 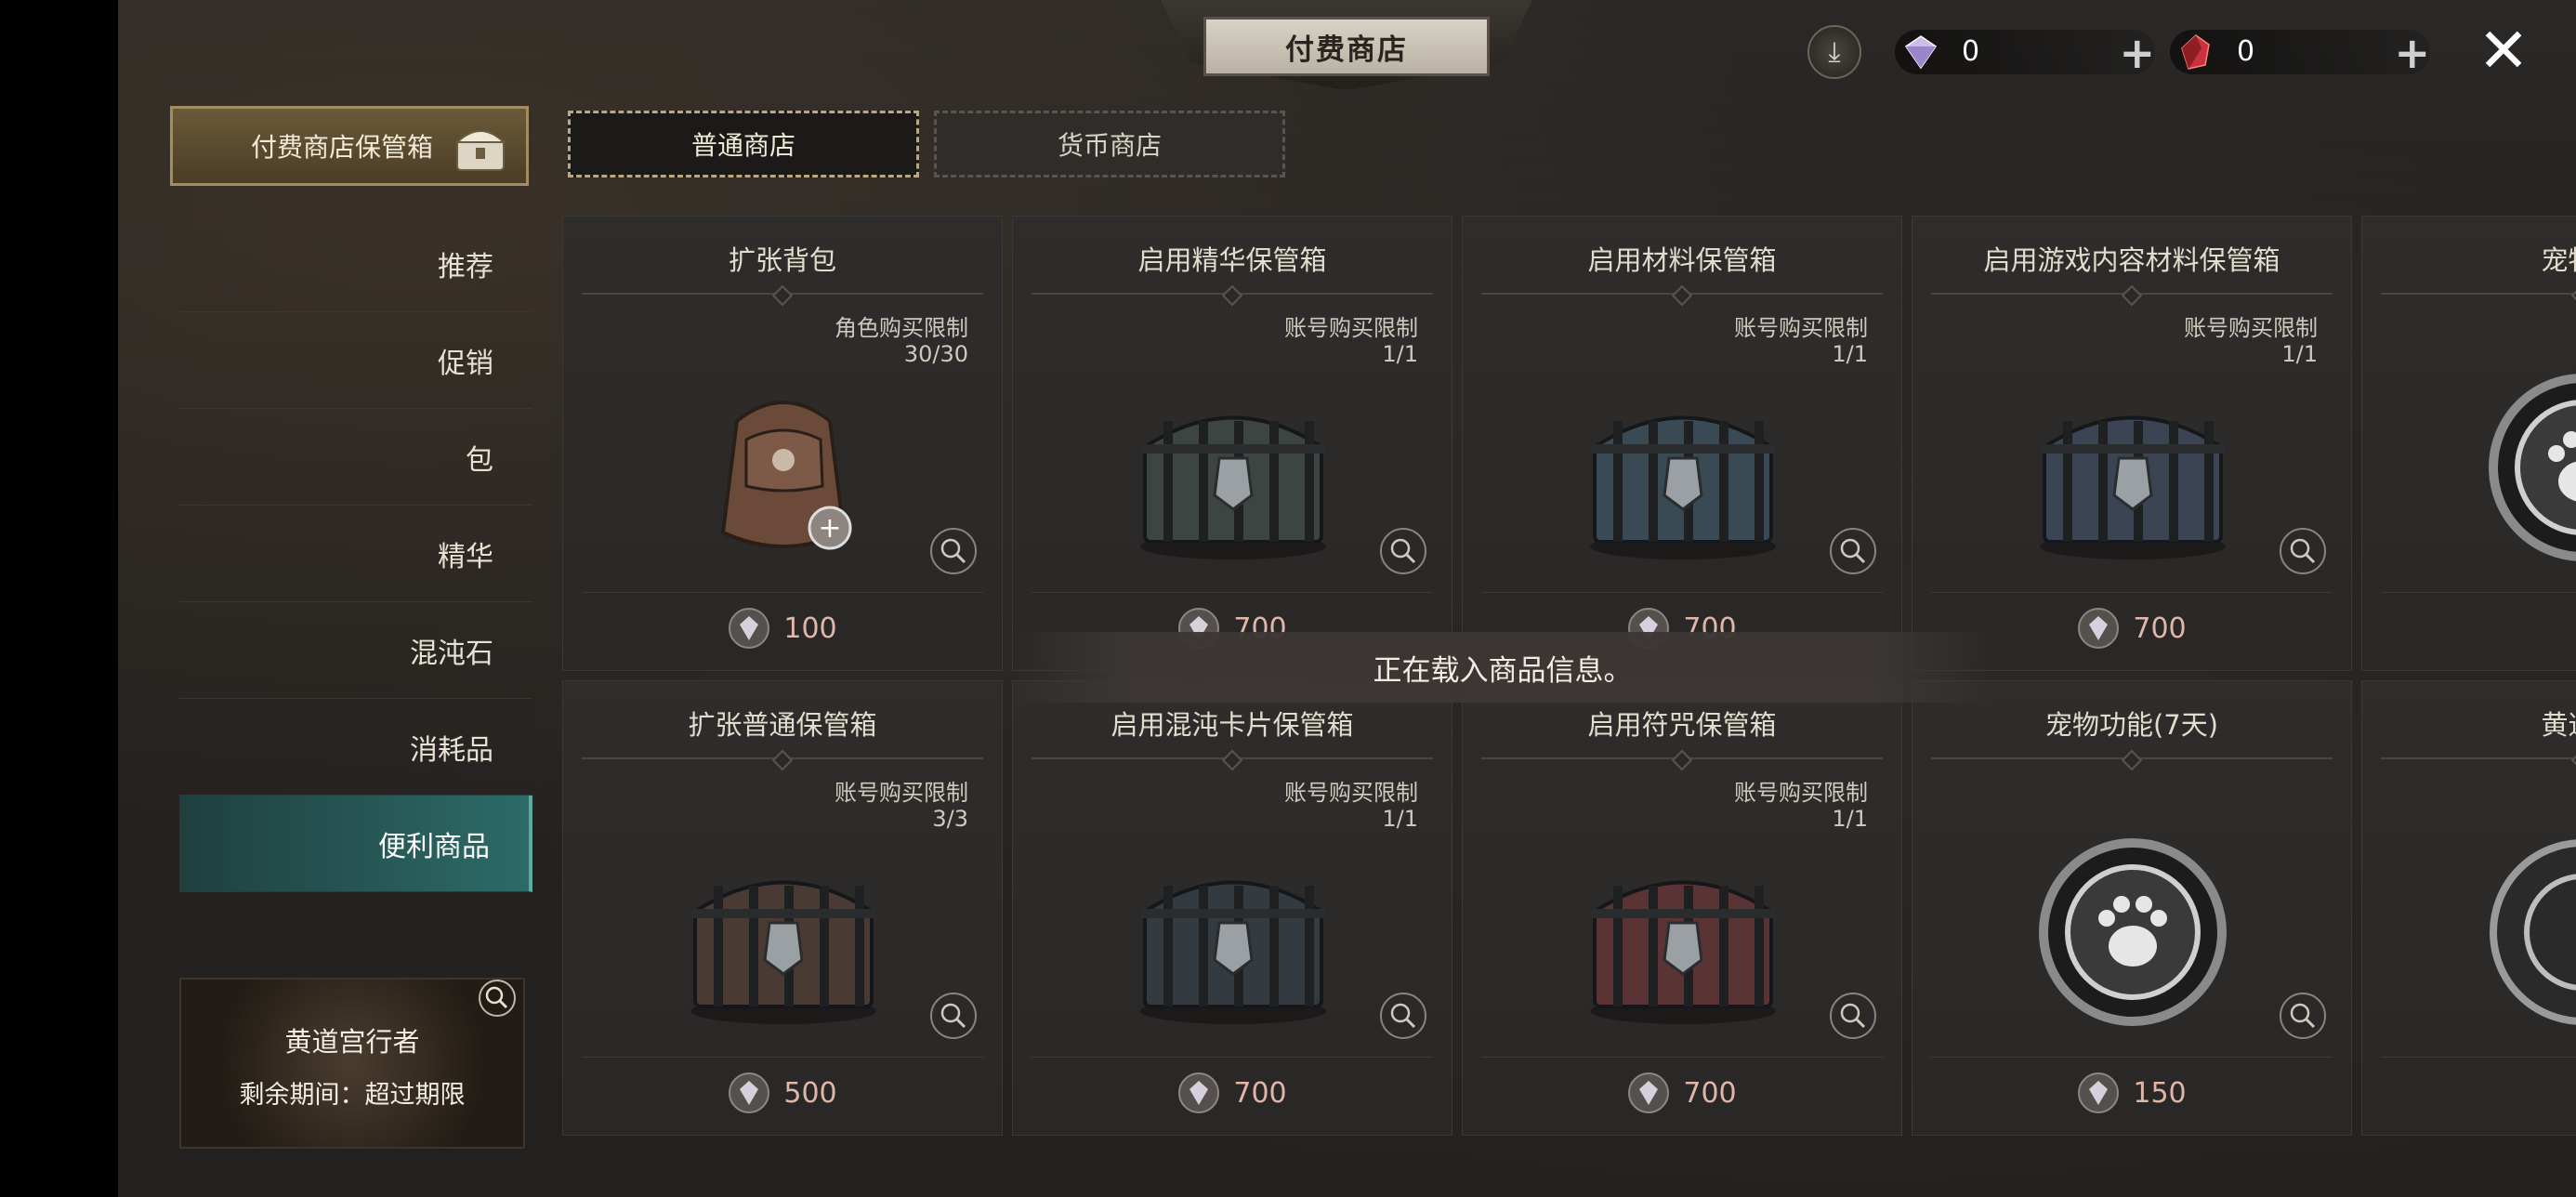 What do you see at coordinates (810, 1093) in the screenshot?
I see `price-value: 500` at bounding box center [810, 1093].